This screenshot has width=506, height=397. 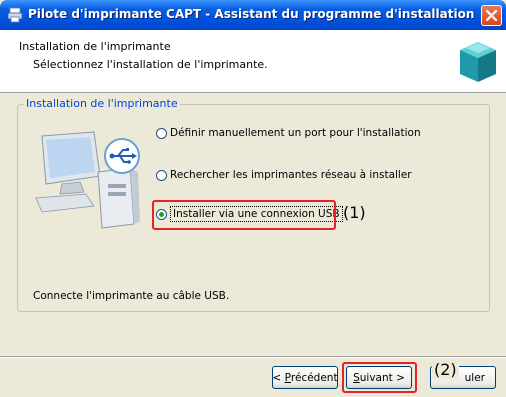 What do you see at coordinates (314, 377) in the screenshot?
I see `back-button-rest: récédent` at bounding box center [314, 377].